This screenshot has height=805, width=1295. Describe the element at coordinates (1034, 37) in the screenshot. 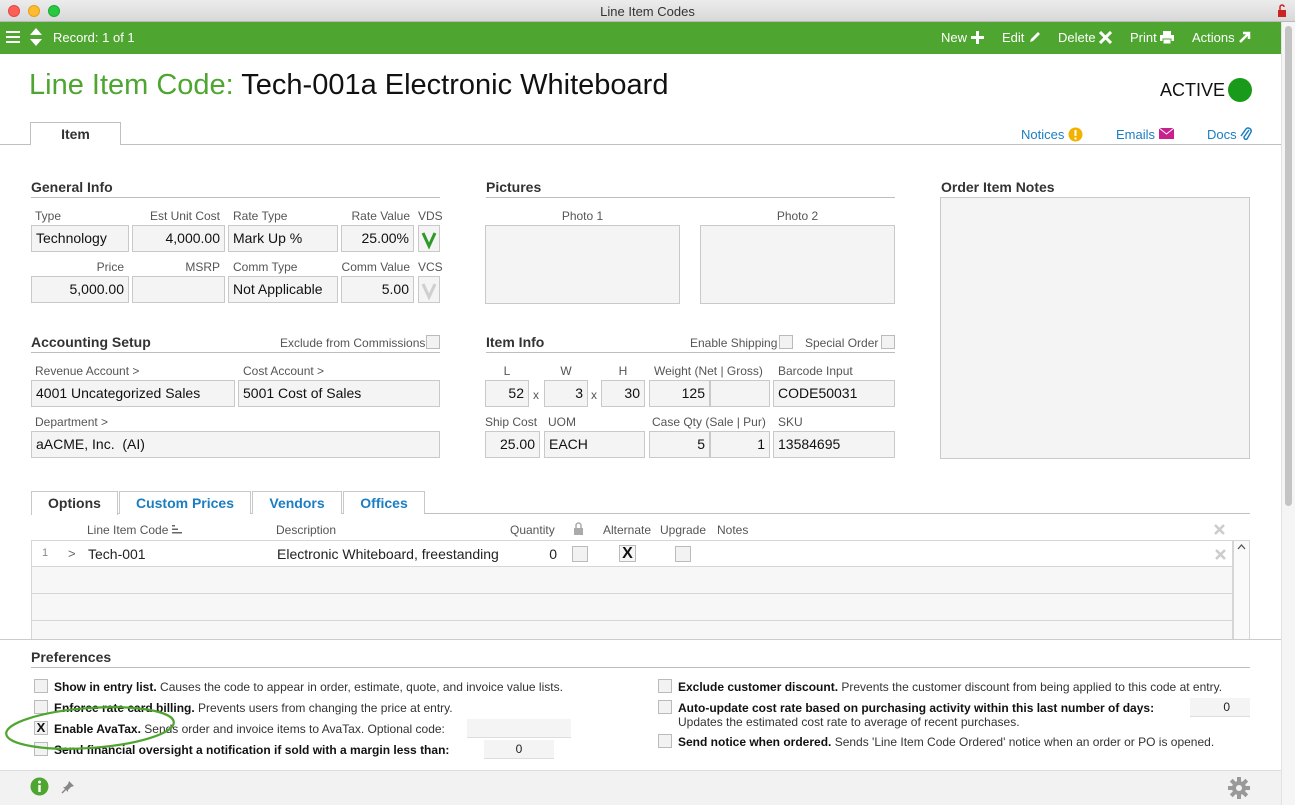

I see `pencil-icon` at that location.